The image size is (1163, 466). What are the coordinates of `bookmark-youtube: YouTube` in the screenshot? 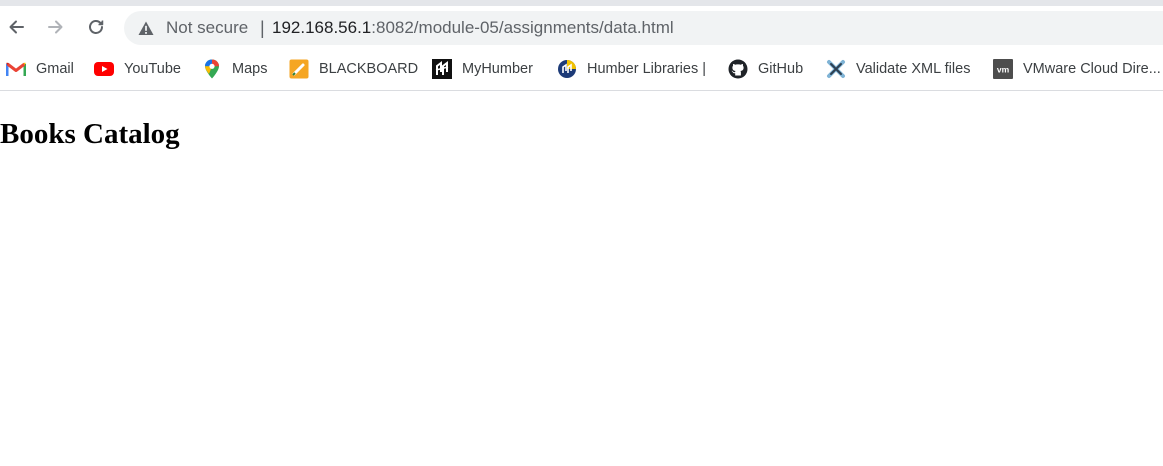 It's located at (137, 69).